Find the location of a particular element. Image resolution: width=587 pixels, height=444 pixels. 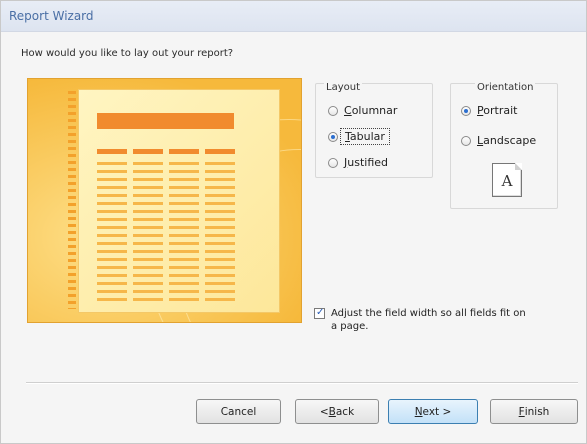

layout-group: Layout Columnar Tabular Justified is located at coordinates (374, 130).